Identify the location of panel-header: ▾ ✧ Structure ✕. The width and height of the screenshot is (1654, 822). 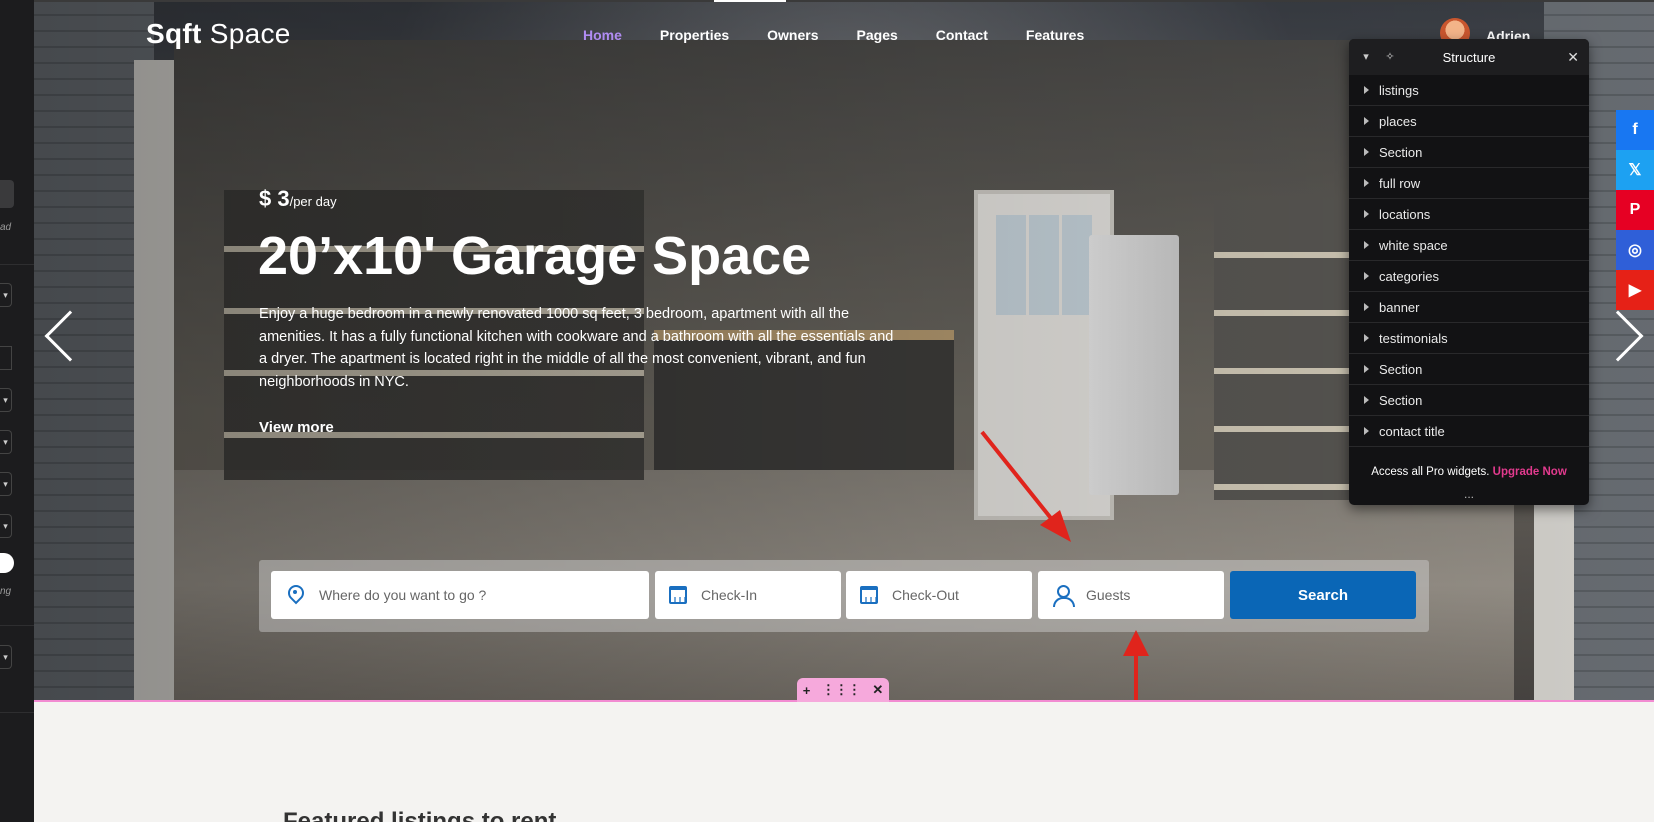
(1469, 57).